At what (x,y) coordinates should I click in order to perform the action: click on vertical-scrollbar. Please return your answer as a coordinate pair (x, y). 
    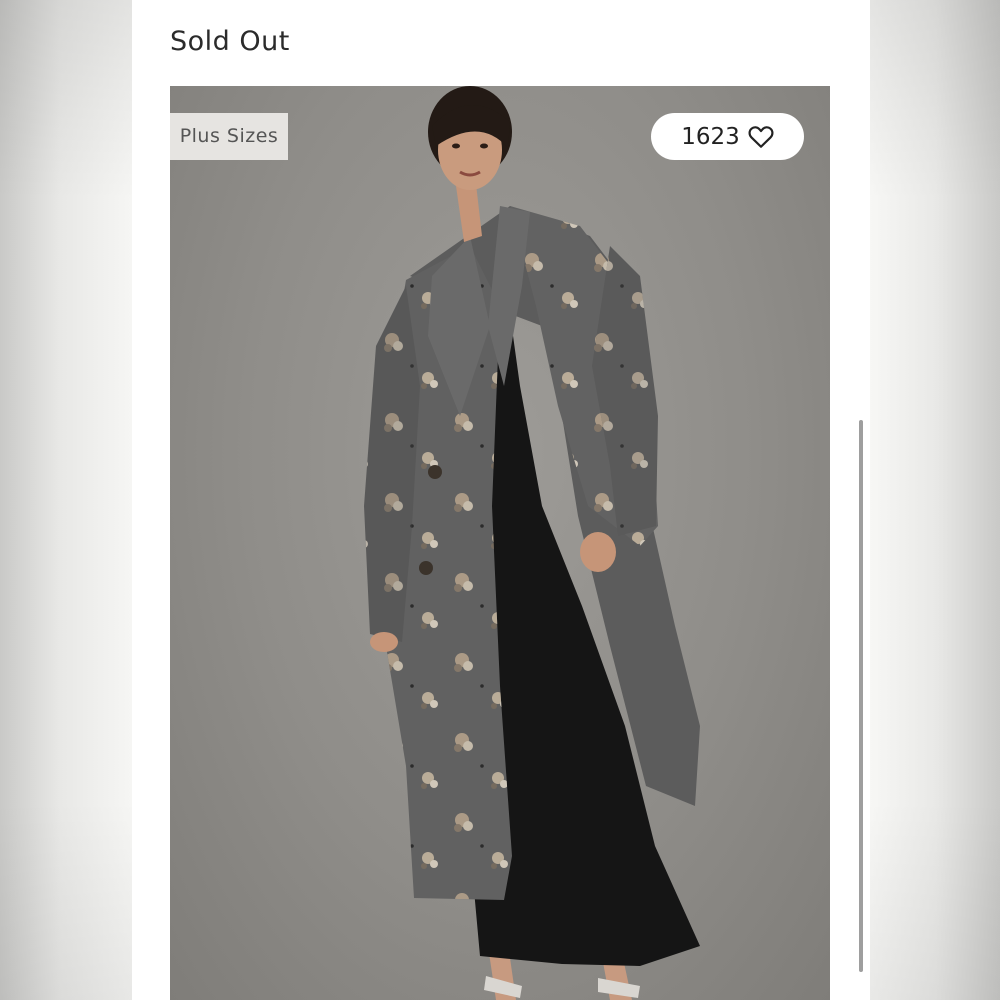
    Looking at the image, I should click on (861, 696).